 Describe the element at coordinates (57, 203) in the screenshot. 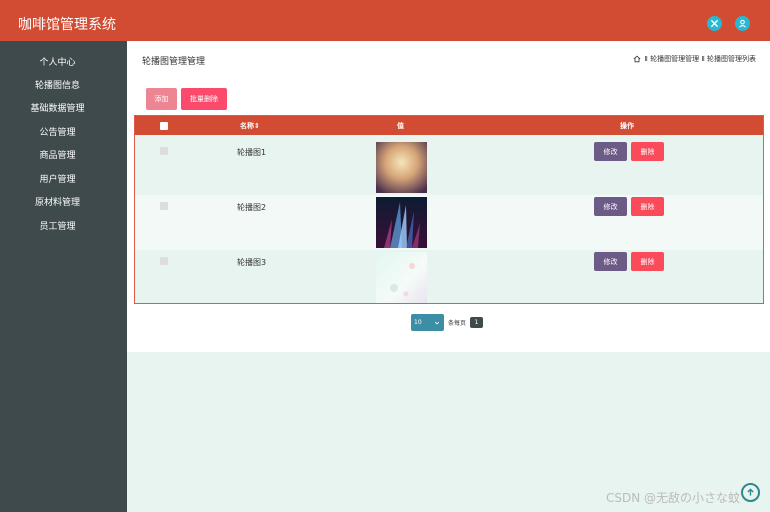

I see `sidebar-item-materials: 原材料管理` at that location.